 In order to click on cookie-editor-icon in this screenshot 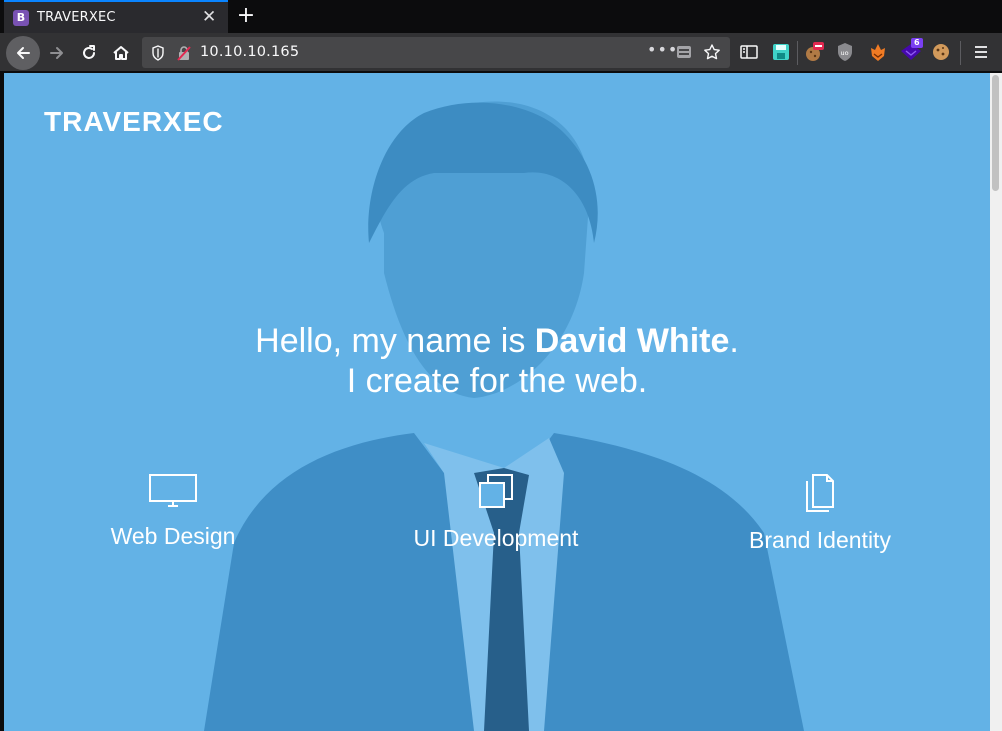, I will do `click(941, 52)`.